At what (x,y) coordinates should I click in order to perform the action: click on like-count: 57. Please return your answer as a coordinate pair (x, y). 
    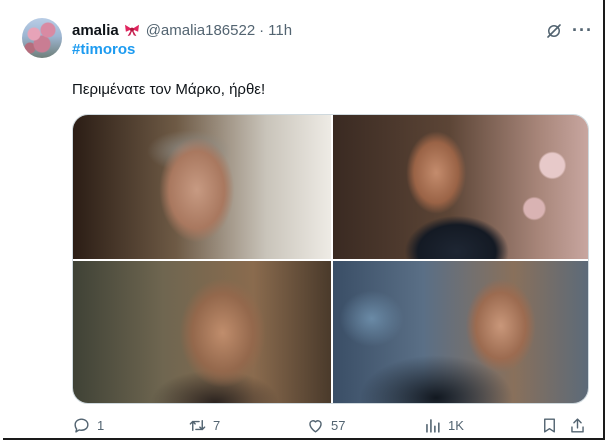
    Looking at the image, I should click on (338, 425).